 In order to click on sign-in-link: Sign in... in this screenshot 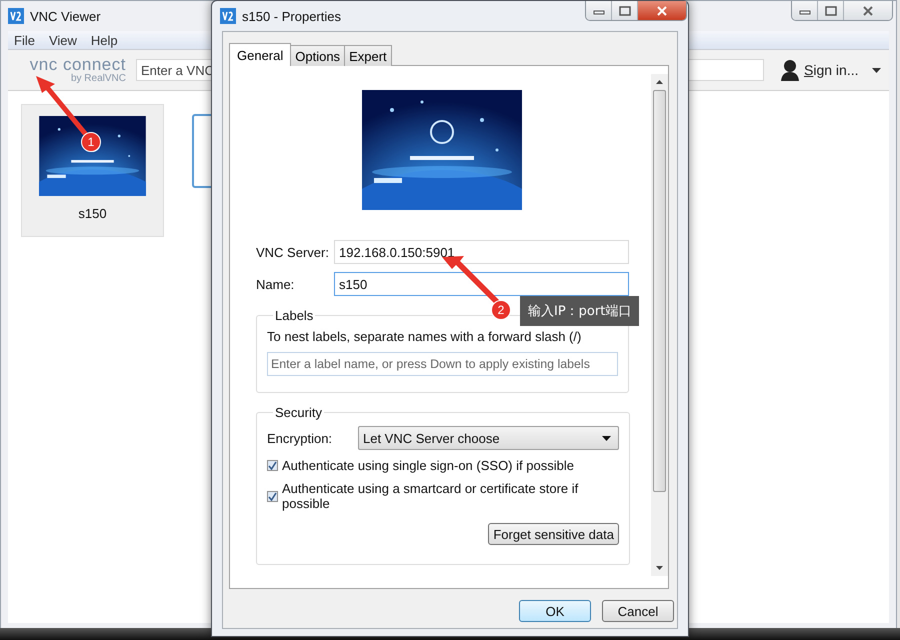, I will do `click(831, 70)`.